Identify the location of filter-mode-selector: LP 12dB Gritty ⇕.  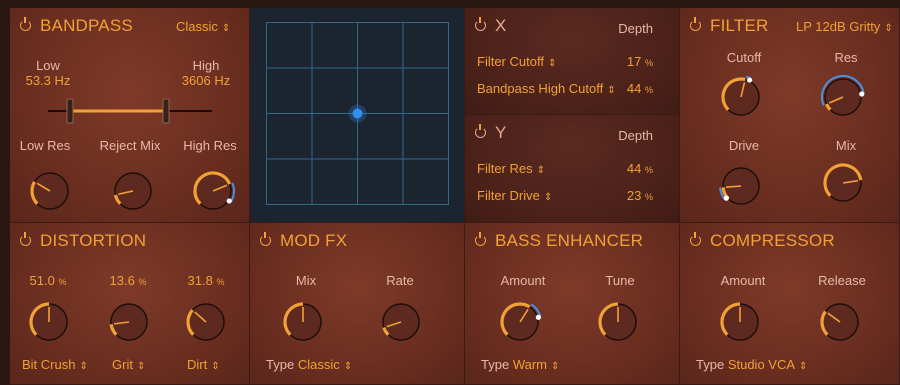
(844, 26).